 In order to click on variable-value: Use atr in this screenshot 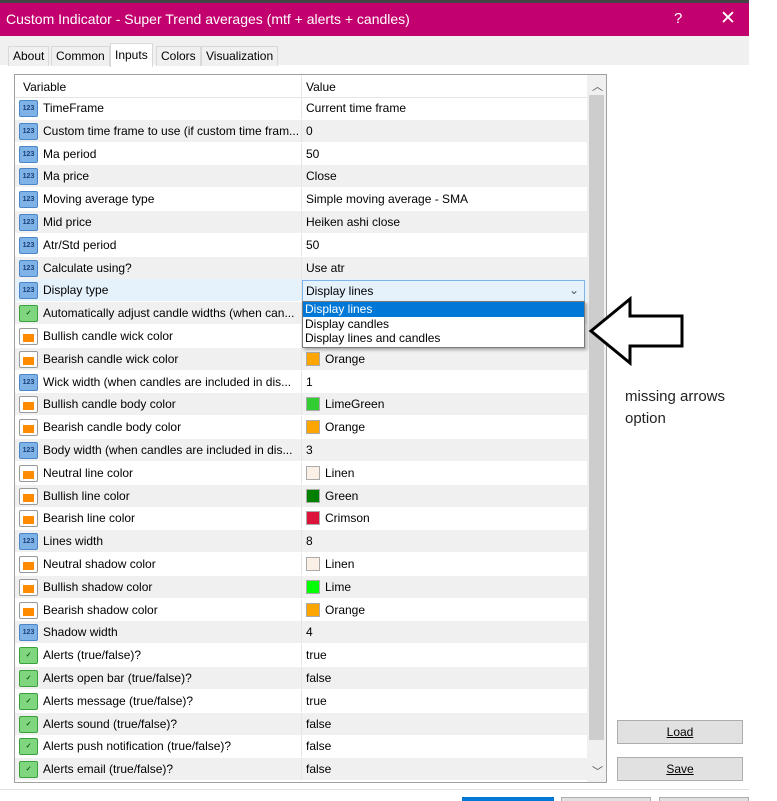, I will do `click(323, 267)`.